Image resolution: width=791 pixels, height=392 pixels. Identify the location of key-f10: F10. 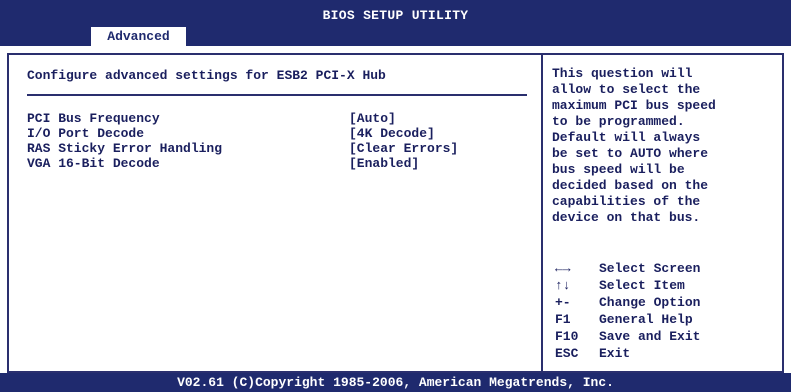
(567, 336).